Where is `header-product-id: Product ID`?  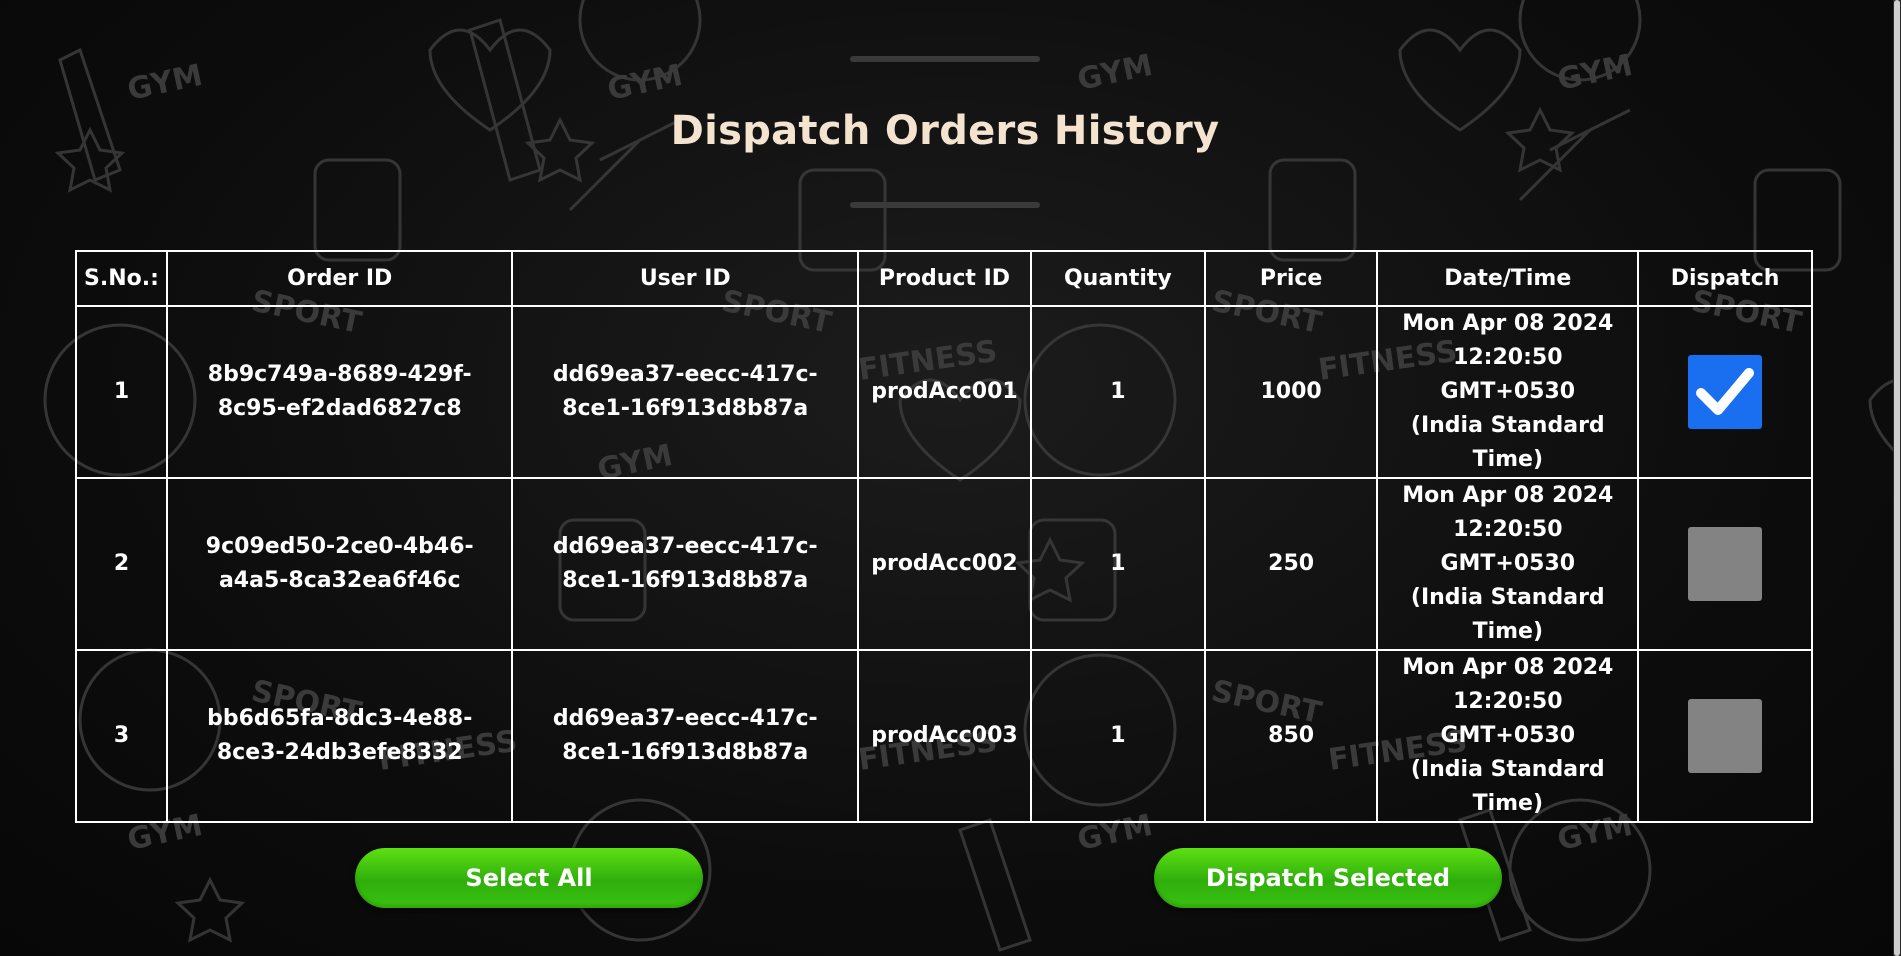
header-product-id: Product ID is located at coordinates (944, 278).